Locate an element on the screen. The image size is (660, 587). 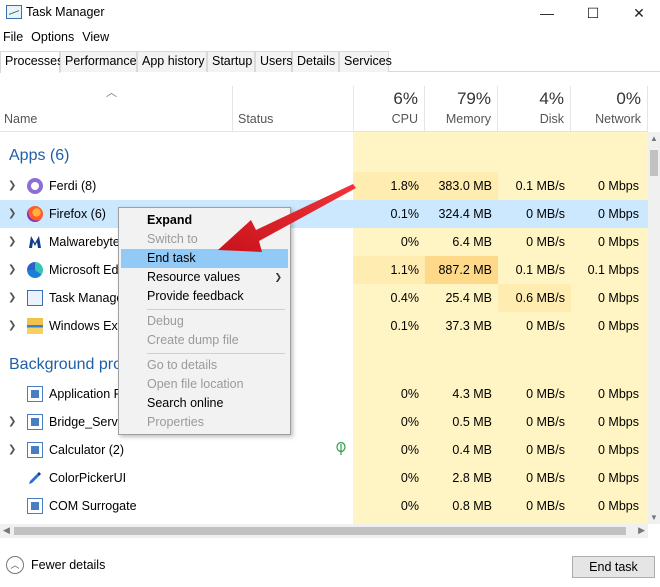
menu-bar: File Options View is located at coordinates (56, 38).